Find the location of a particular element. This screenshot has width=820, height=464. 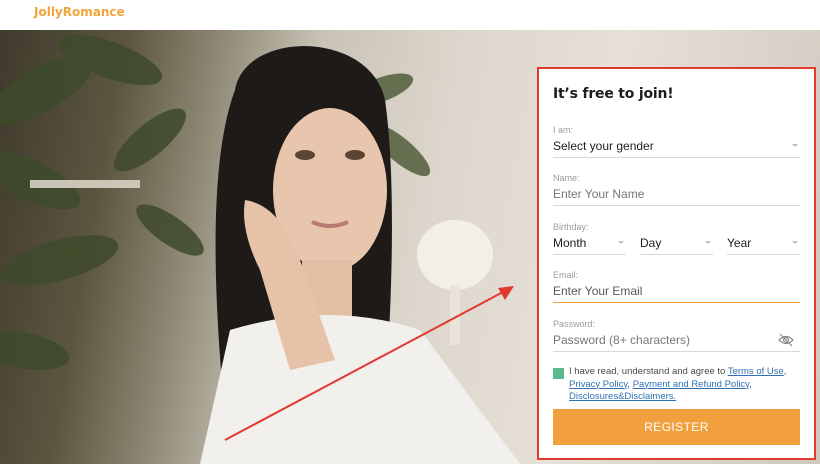

birthday-label: Birthday: is located at coordinates (571, 227).